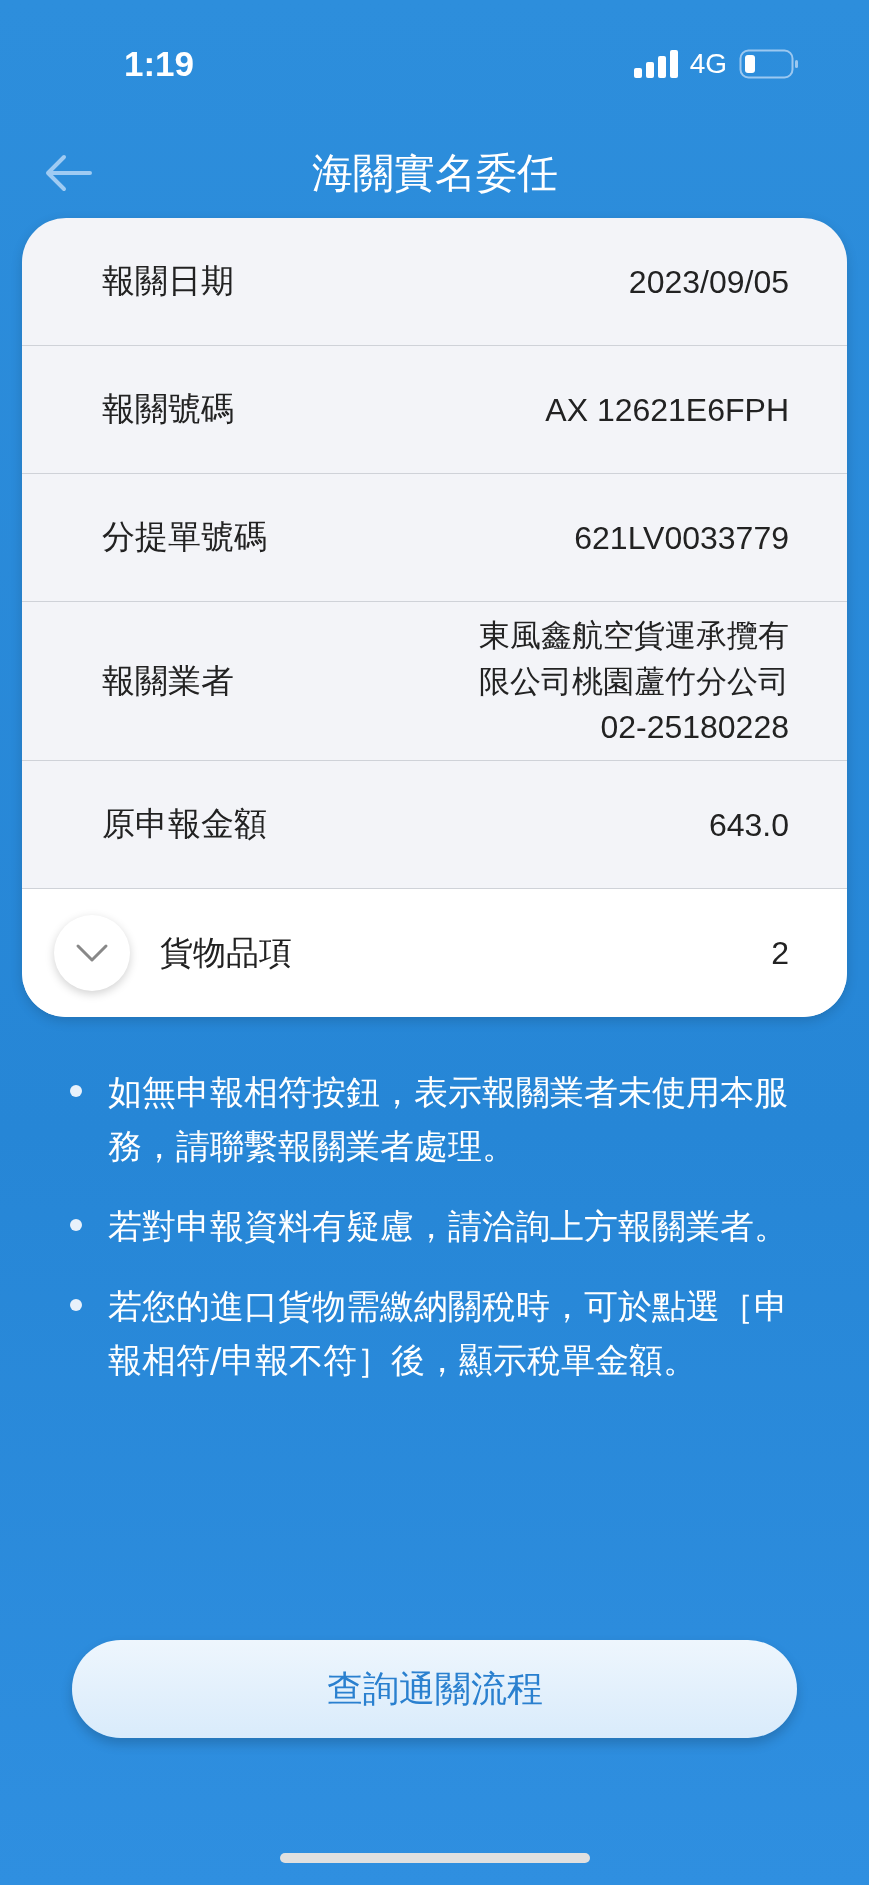  I want to click on field-label: 報關業者, so click(168, 680).